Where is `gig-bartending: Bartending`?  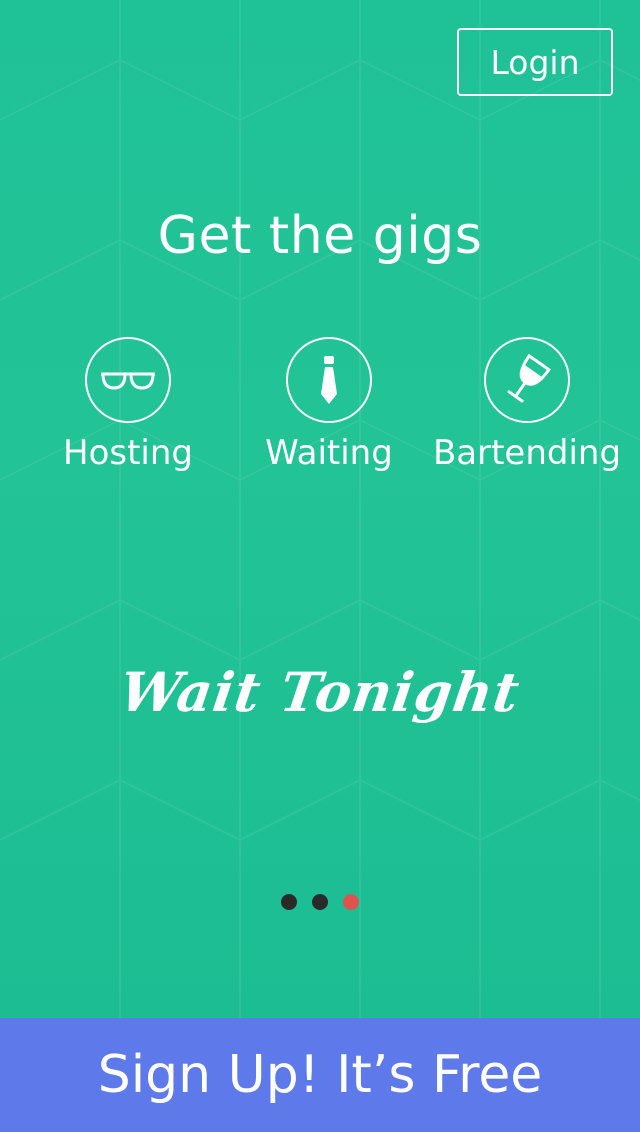 gig-bartending: Bartending is located at coordinates (527, 405).